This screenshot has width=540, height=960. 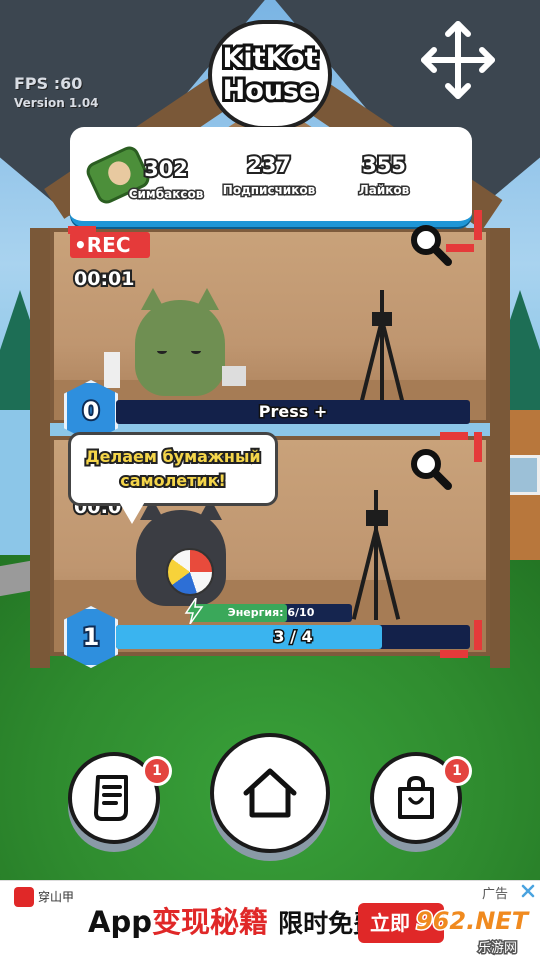 What do you see at coordinates (172, 456) in the screenshot?
I see `speech-line-1: Делаем бумажный` at bounding box center [172, 456].